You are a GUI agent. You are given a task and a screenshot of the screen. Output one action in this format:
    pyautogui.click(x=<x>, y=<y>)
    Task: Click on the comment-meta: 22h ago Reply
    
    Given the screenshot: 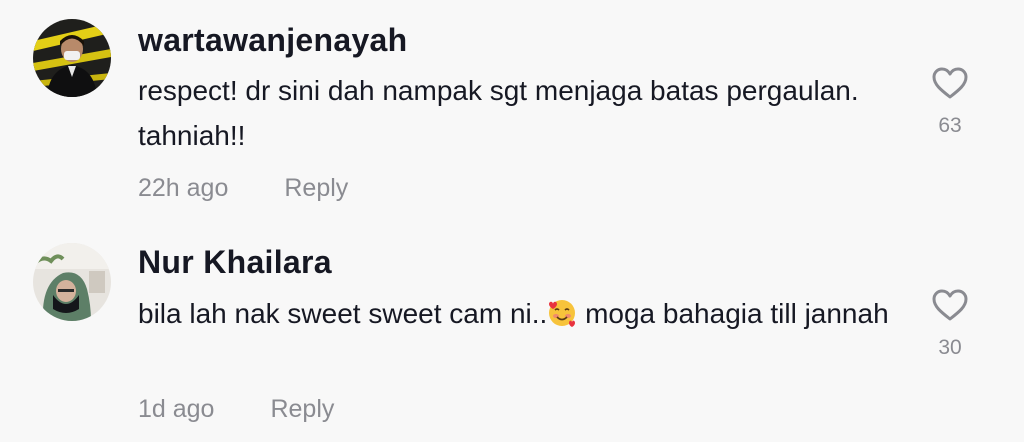 What is the action you would take?
    pyautogui.click(x=243, y=188)
    